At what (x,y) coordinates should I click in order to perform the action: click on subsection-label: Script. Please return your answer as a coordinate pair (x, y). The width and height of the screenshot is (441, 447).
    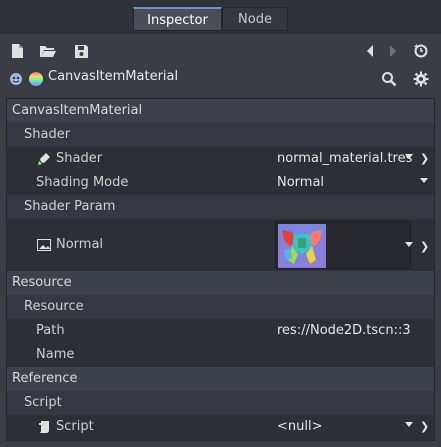
    Looking at the image, I should click on (43, 402).